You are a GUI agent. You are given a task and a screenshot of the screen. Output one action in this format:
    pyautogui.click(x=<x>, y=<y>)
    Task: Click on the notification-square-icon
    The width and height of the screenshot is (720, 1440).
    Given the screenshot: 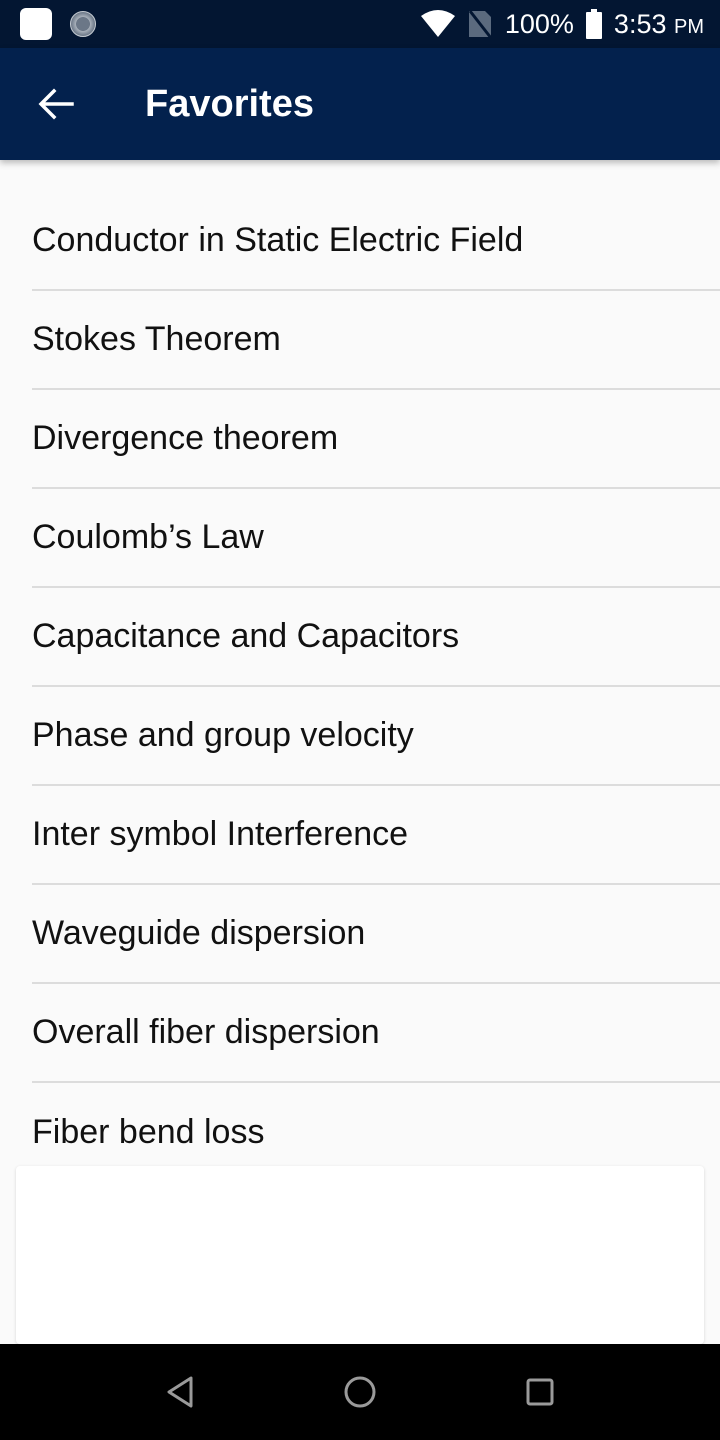 What is the action you would take?
    pyautogui.click(x=36, y=24)
    